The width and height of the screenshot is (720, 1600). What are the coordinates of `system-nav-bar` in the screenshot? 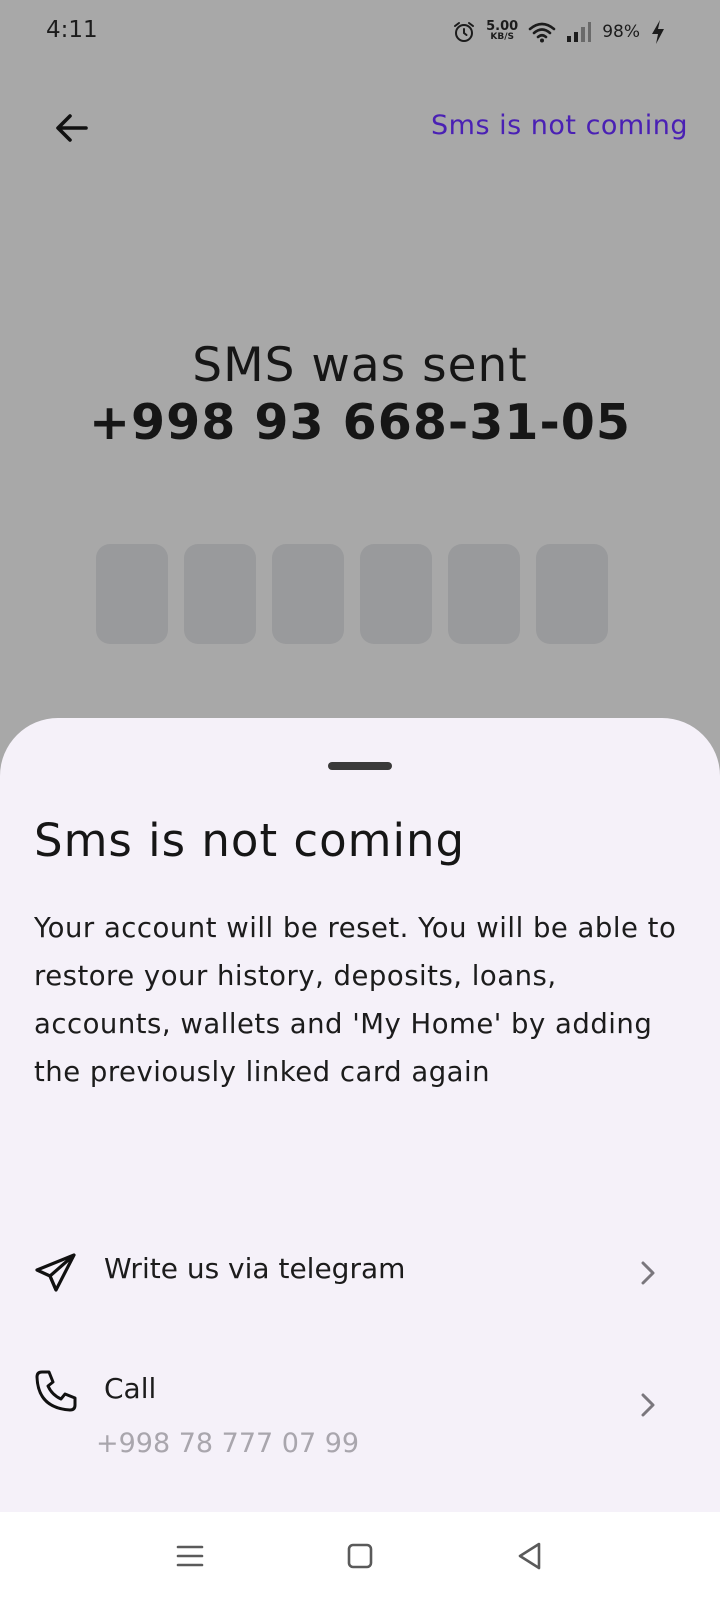 It's located at (360, 1556).